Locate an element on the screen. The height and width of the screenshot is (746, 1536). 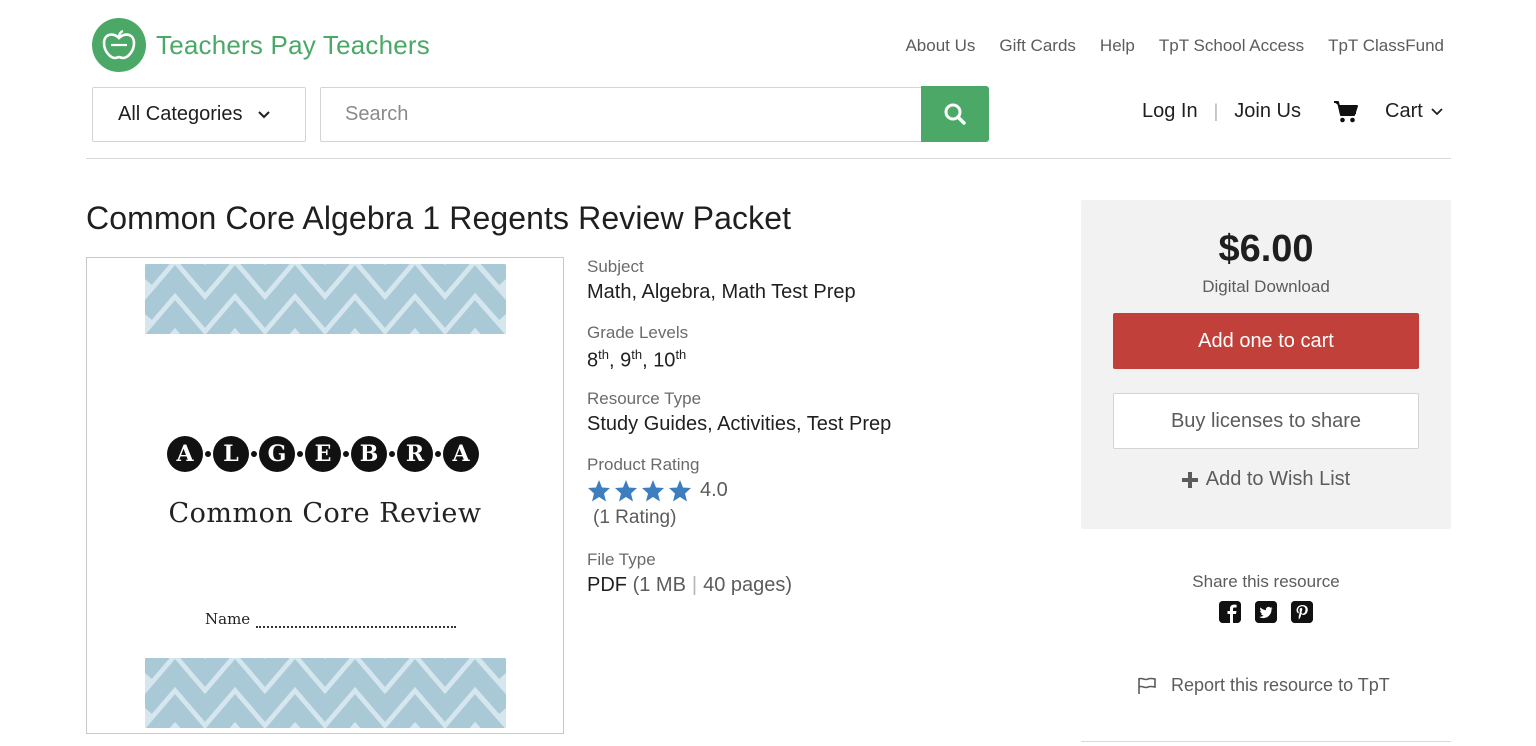
brand-name: Teachers Pay Teachers is located at coordinates (293, 44).